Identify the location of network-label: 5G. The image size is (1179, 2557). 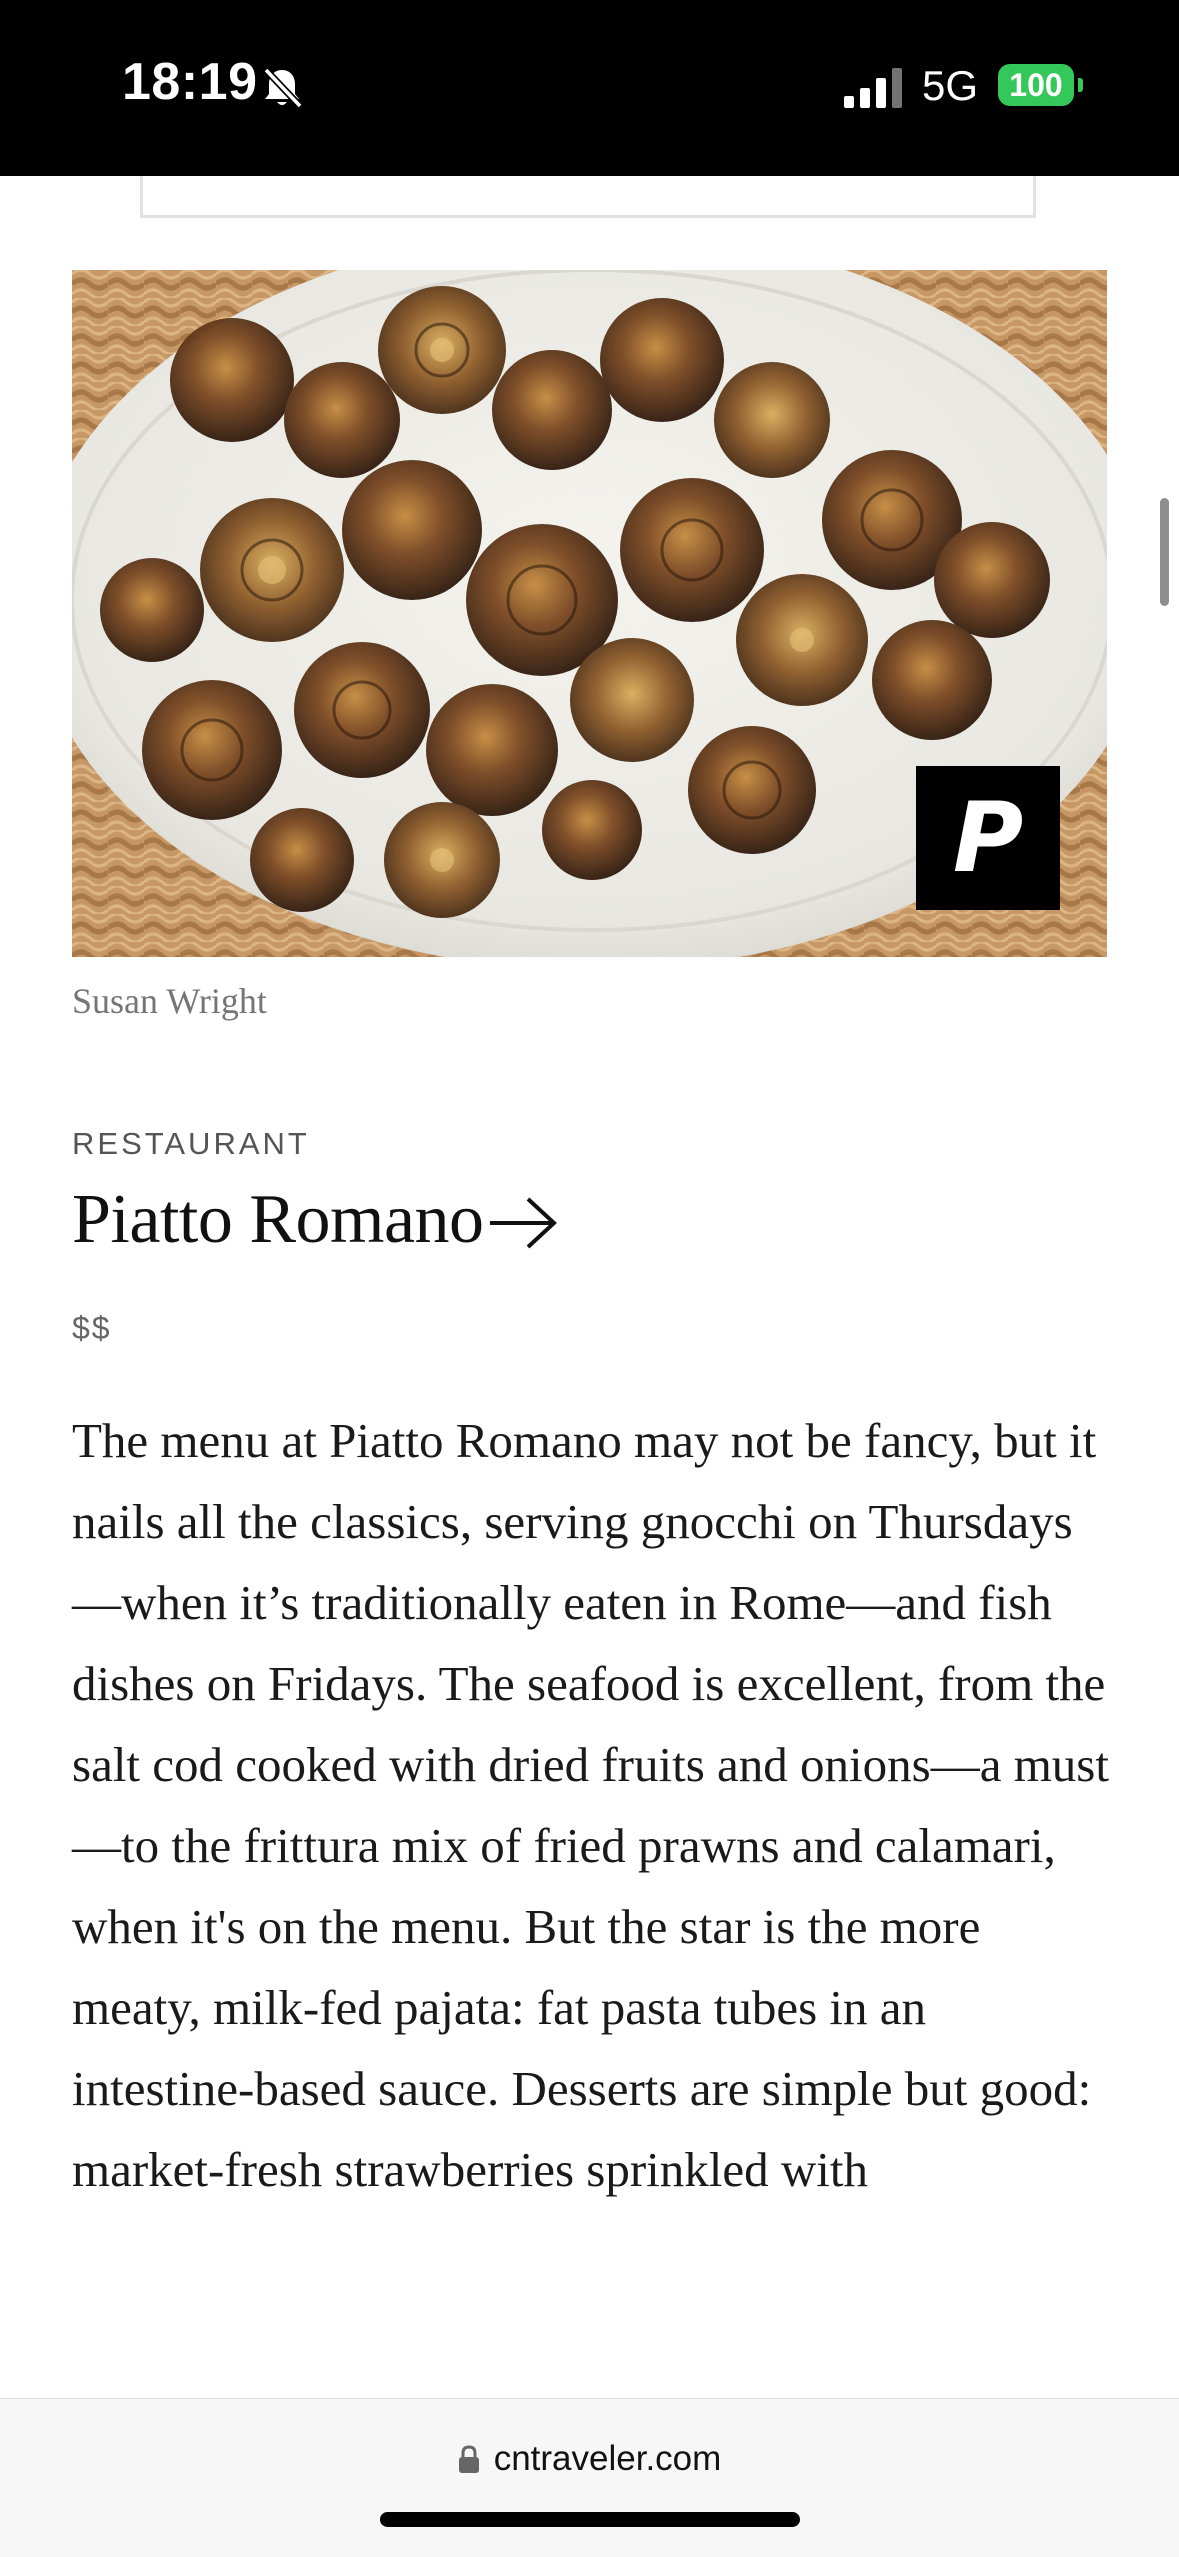
(950, 85).